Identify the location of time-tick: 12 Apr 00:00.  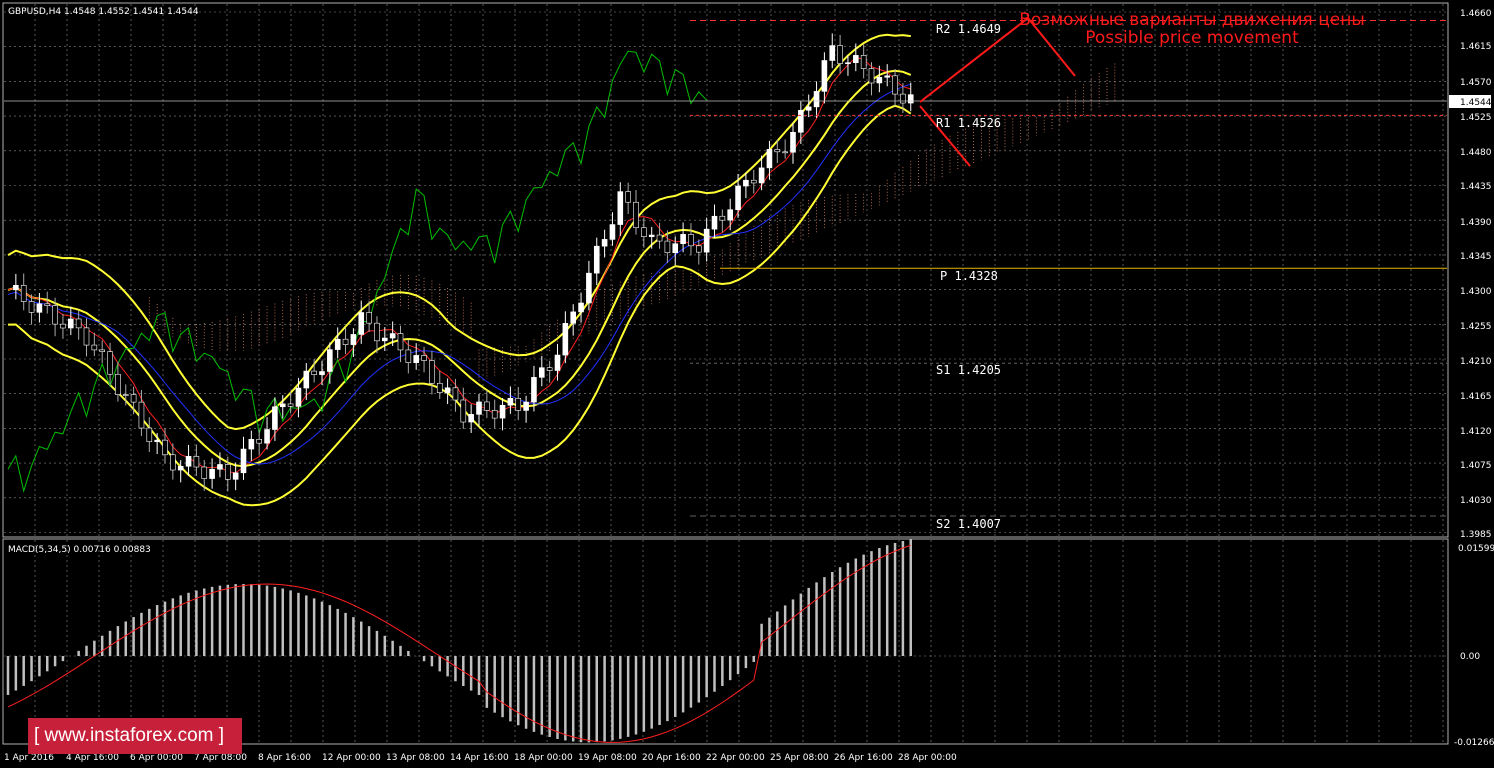
(351, 758).